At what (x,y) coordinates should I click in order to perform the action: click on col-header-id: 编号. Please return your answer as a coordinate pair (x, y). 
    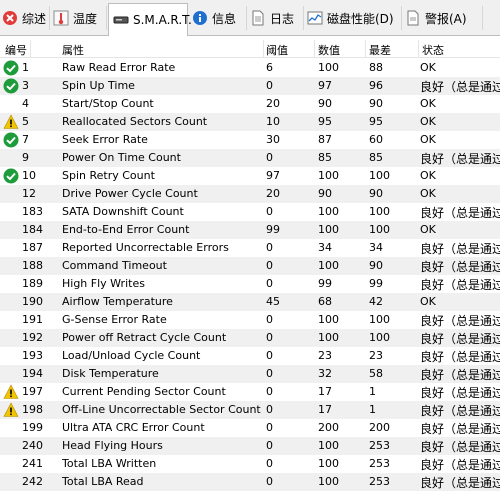
    Looking at the image, I should click on (16, 50).